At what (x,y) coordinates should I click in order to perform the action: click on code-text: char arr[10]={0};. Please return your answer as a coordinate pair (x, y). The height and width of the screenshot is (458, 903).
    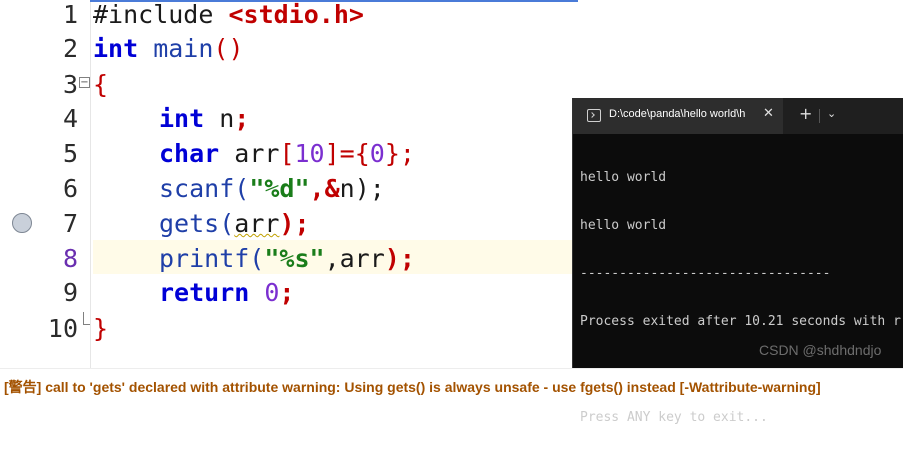
    Looking at the image, I should click on (287, 153).